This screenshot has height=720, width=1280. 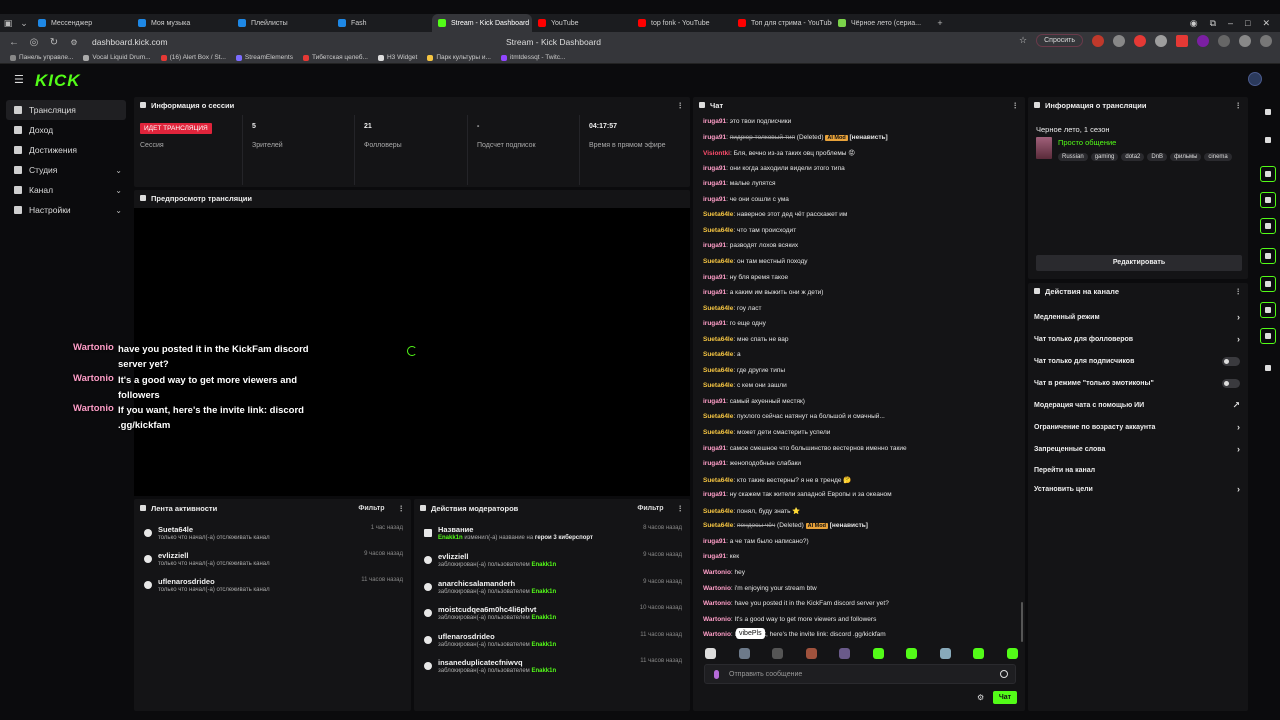 I want to click on channel-action-item: Запрещенные слова ›, so click(x=1137, y=449).